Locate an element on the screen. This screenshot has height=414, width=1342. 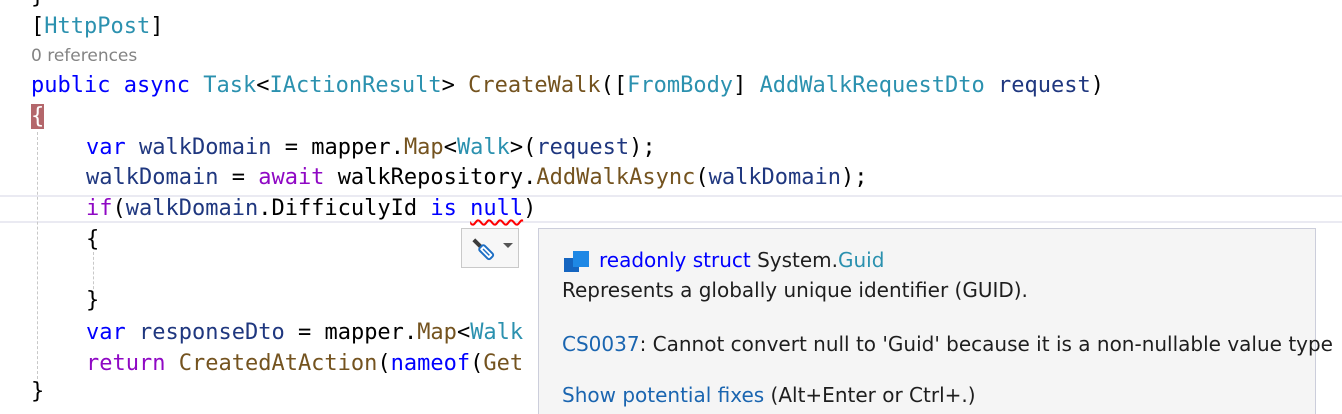
attribute-name: HttpPost is located at coordinates (97, 26).